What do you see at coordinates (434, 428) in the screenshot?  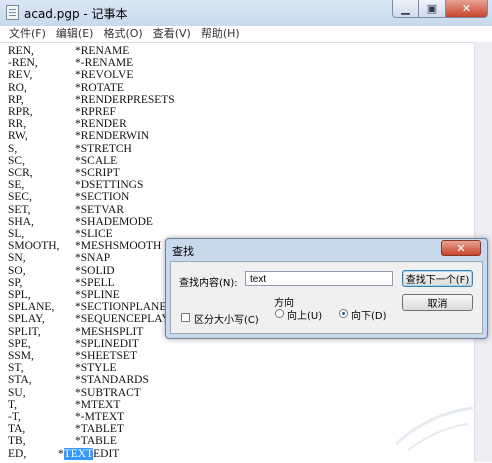 I see `watermark-logo` at bounding box center [434, 428].